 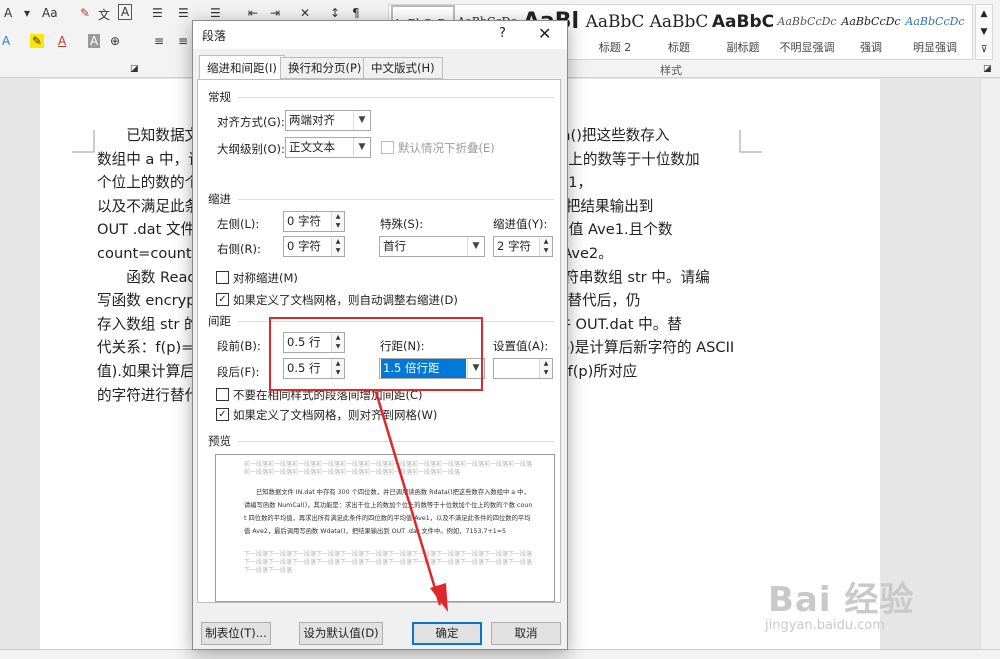 I want to click on right-indent-spinner: 0 字符 ▲ ▼, so click(x=314, y=246).